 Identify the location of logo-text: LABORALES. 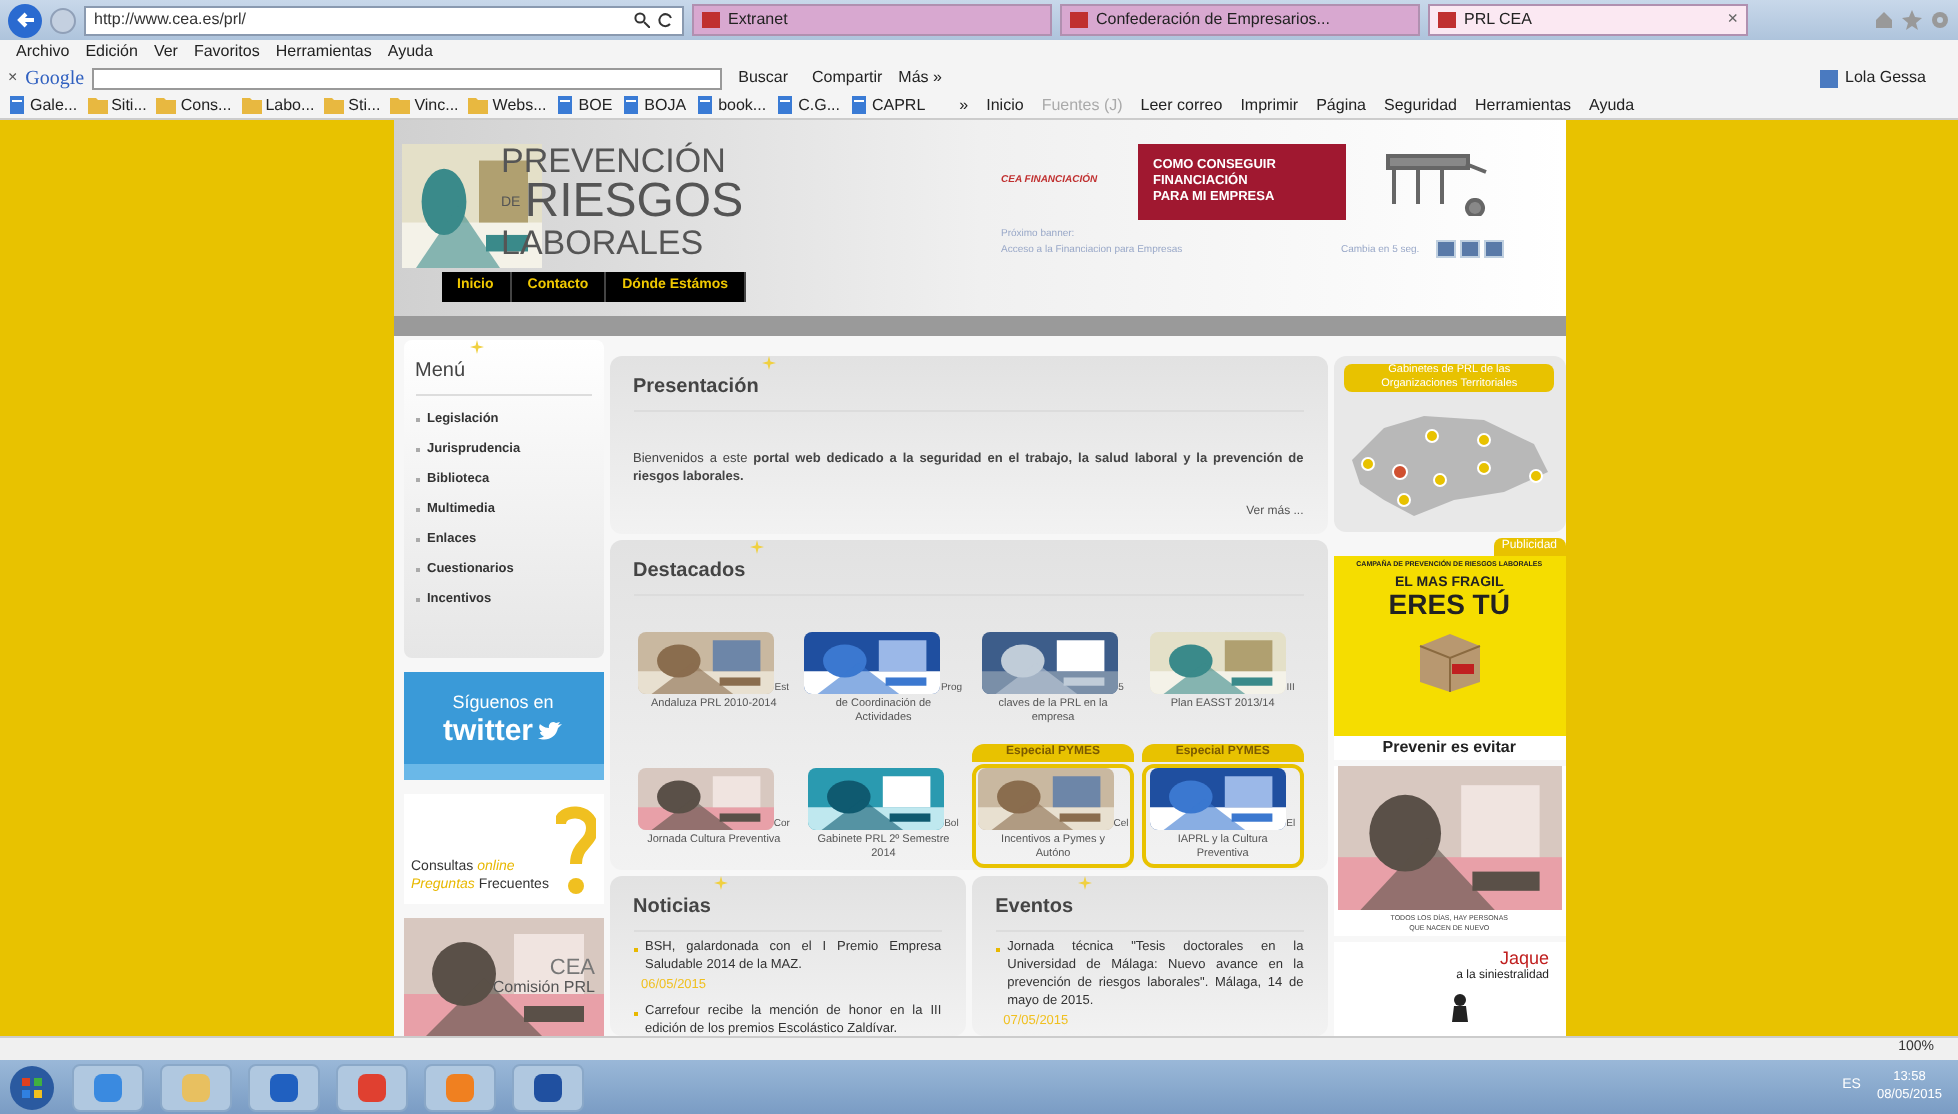
(603, 243).